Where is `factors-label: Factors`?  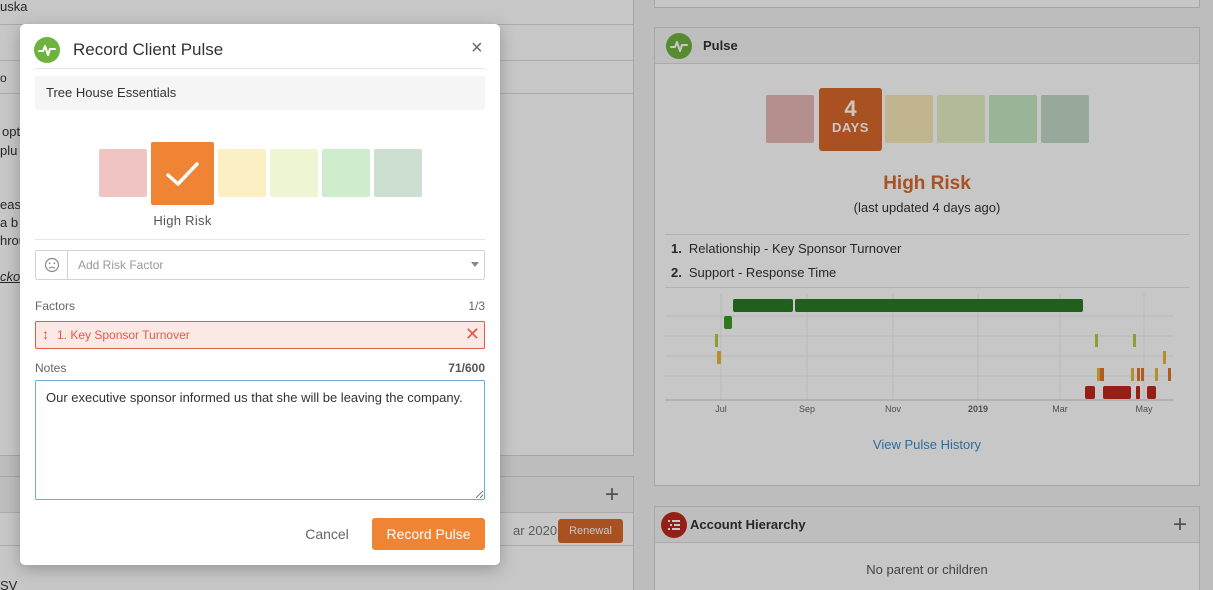 factors-label: Factors is located at coordinates (55, 306).